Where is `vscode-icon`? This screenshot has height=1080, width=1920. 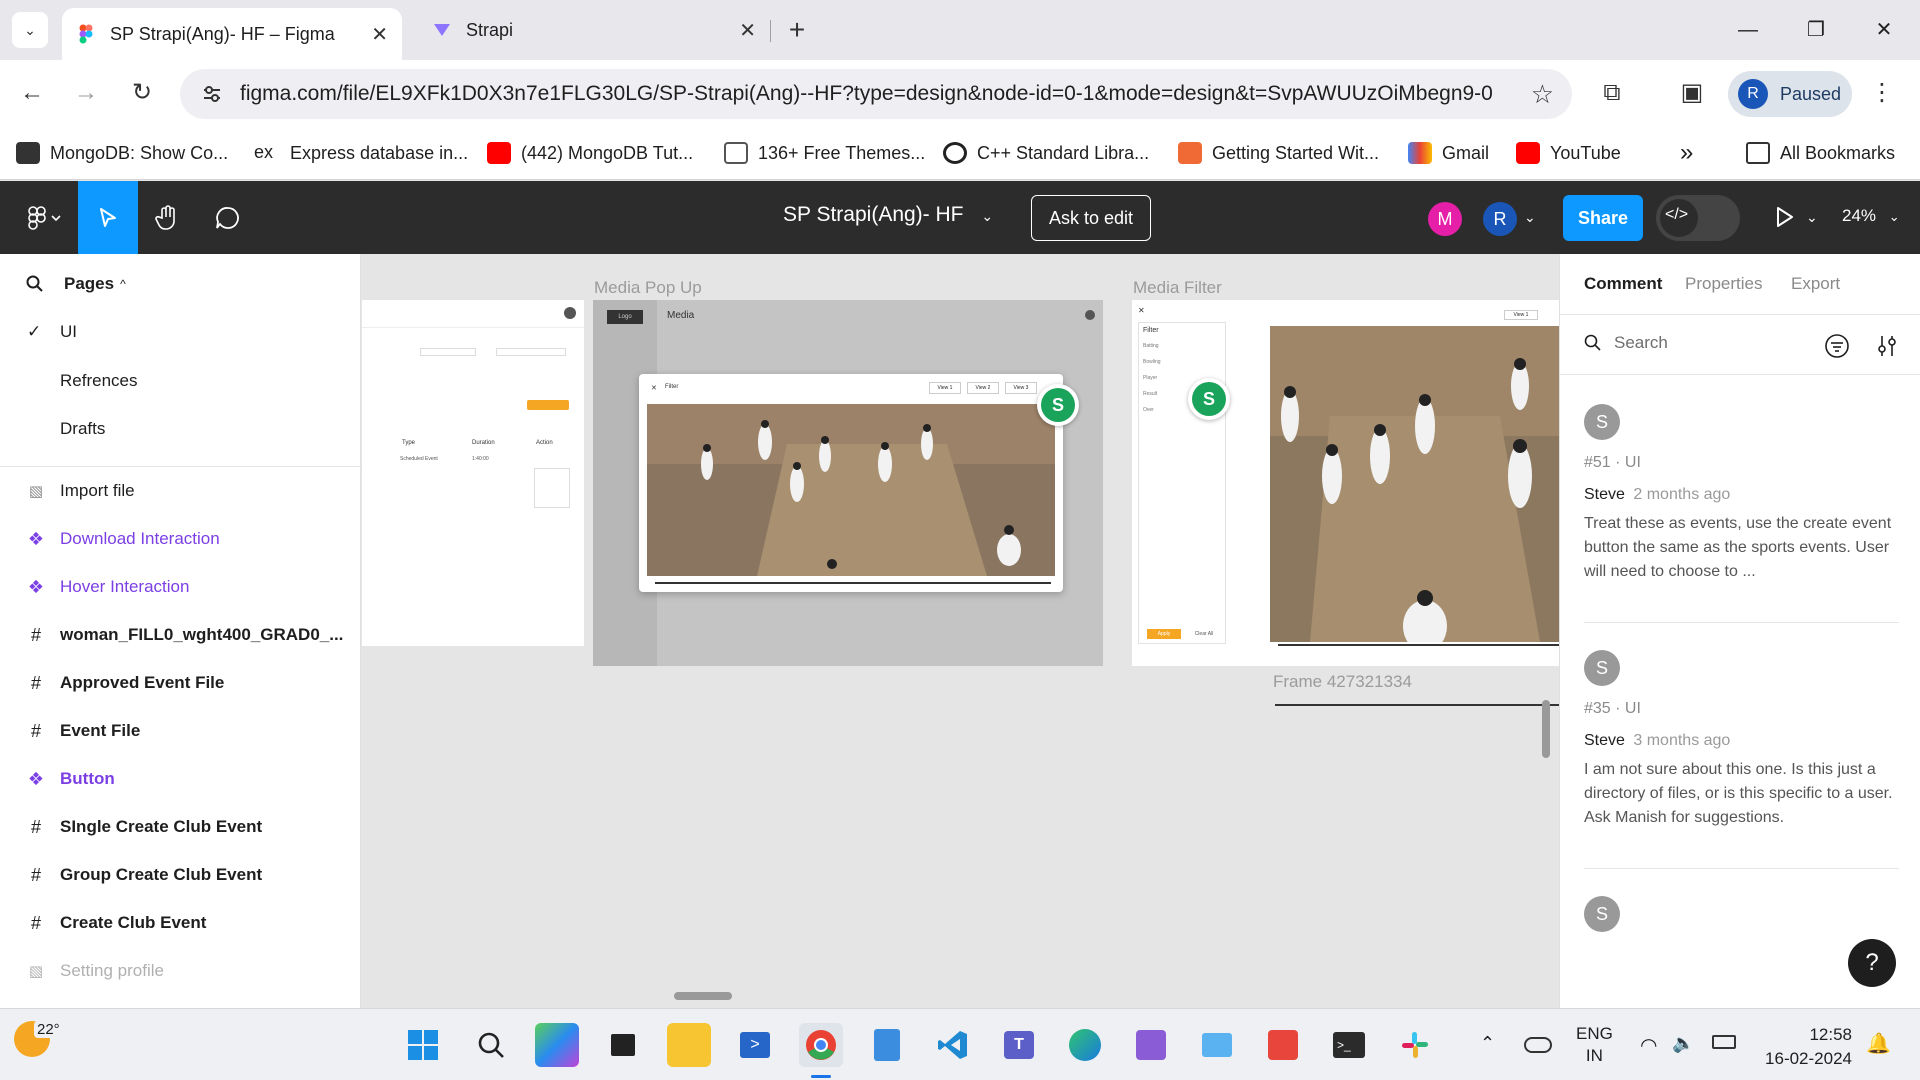
vscode-icon is located at coordinates (953, 1045).